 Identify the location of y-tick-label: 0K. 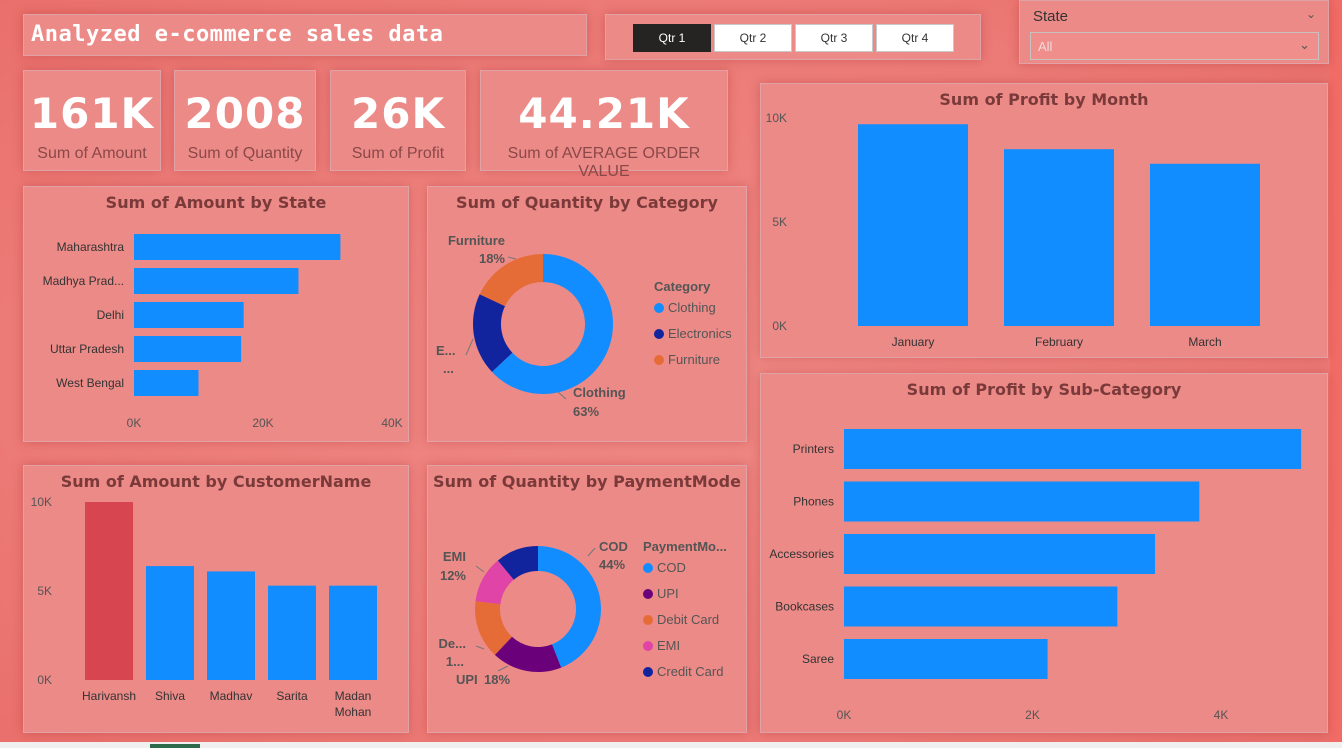
(44, 680).